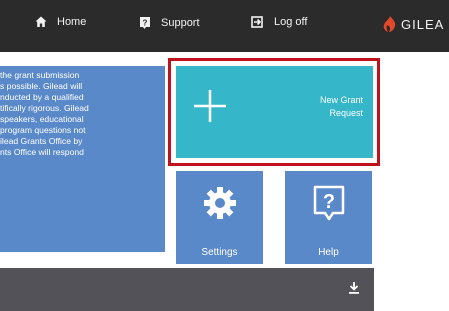  I want to click on gilead-logo: GILEA, so click(413, 24).